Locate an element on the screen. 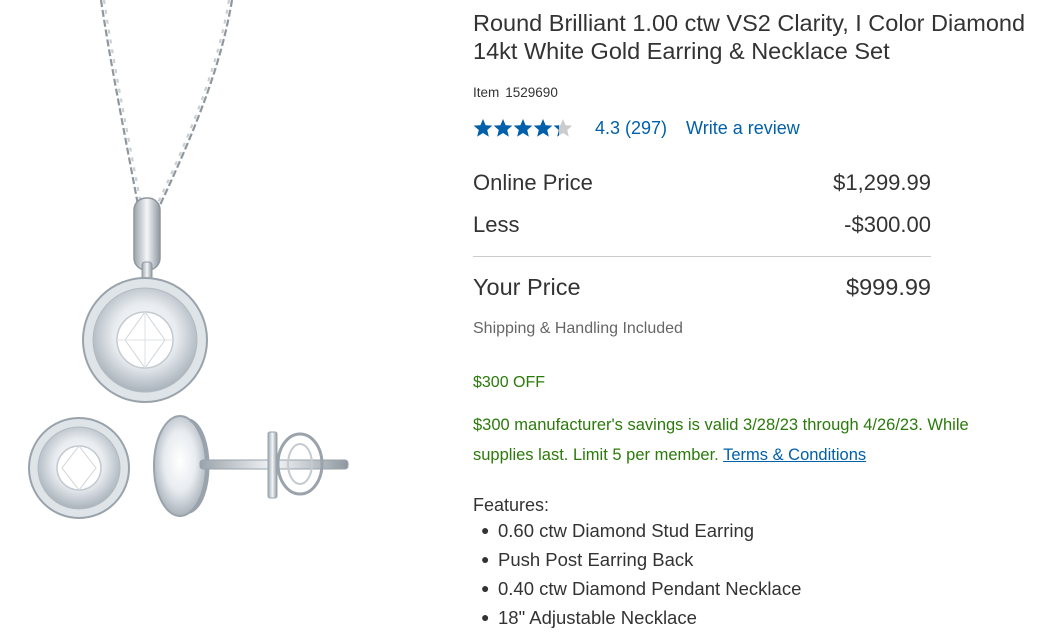  item-number-value: 1529690 is located at coordinates (531, 92).